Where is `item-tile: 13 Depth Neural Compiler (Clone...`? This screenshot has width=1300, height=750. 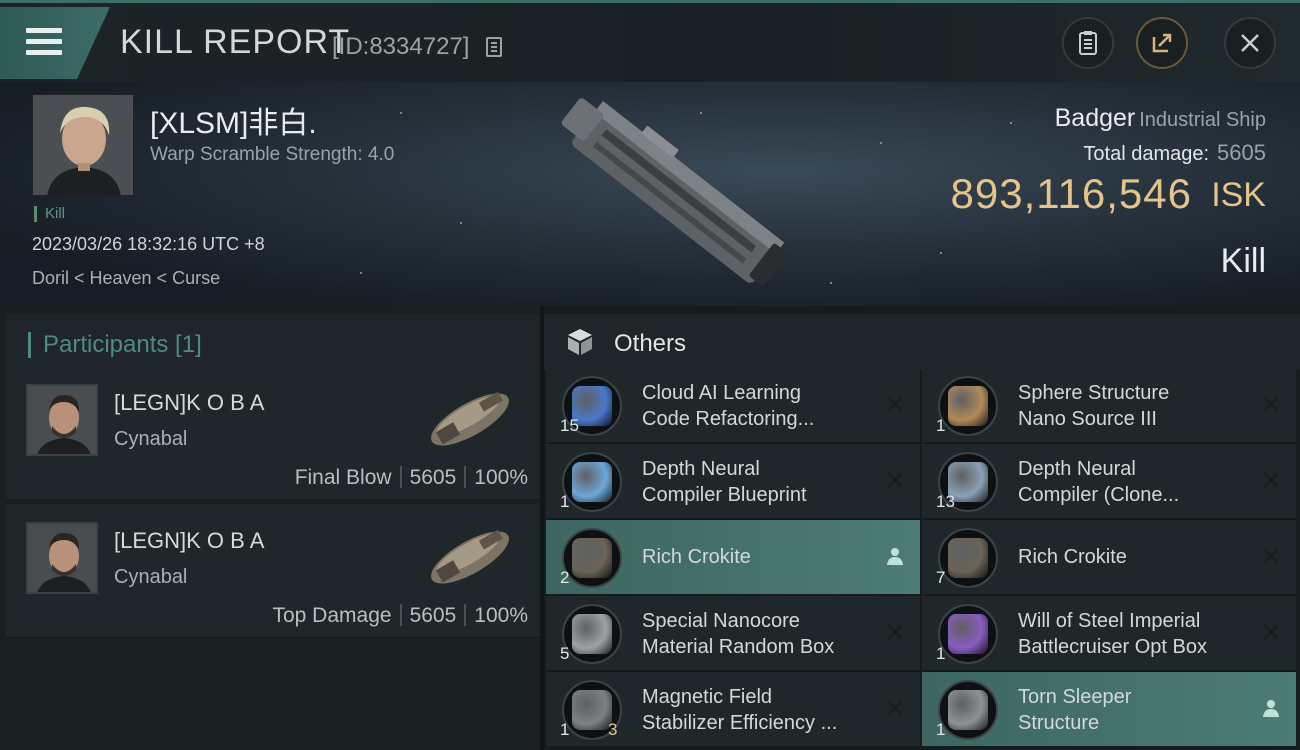
item-tile: 13 Depth Neural Compiler (Clone... is located at coordinates (1109, 481).